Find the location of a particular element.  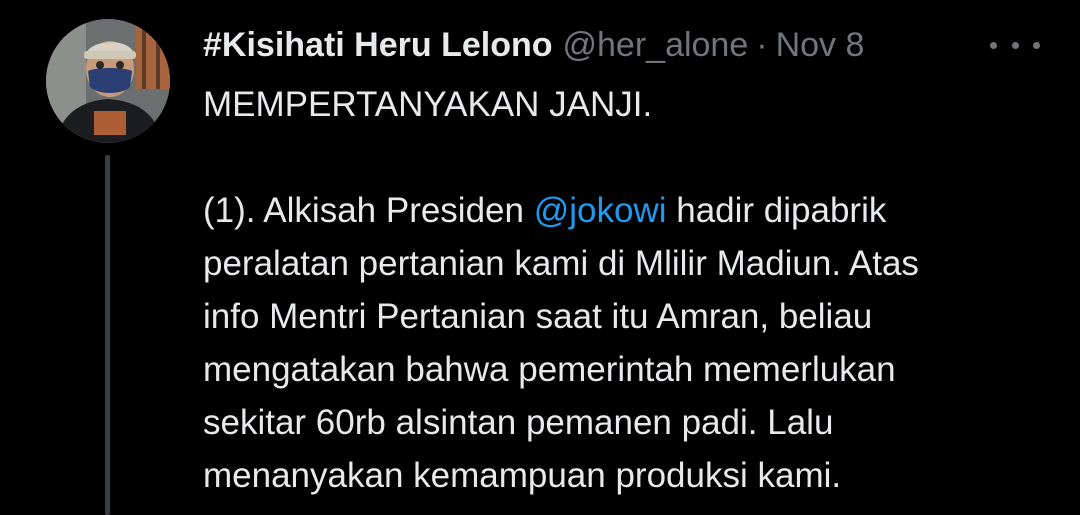

display-name: #Kisihati Heru Lelono is located at coordinates (378, 45).